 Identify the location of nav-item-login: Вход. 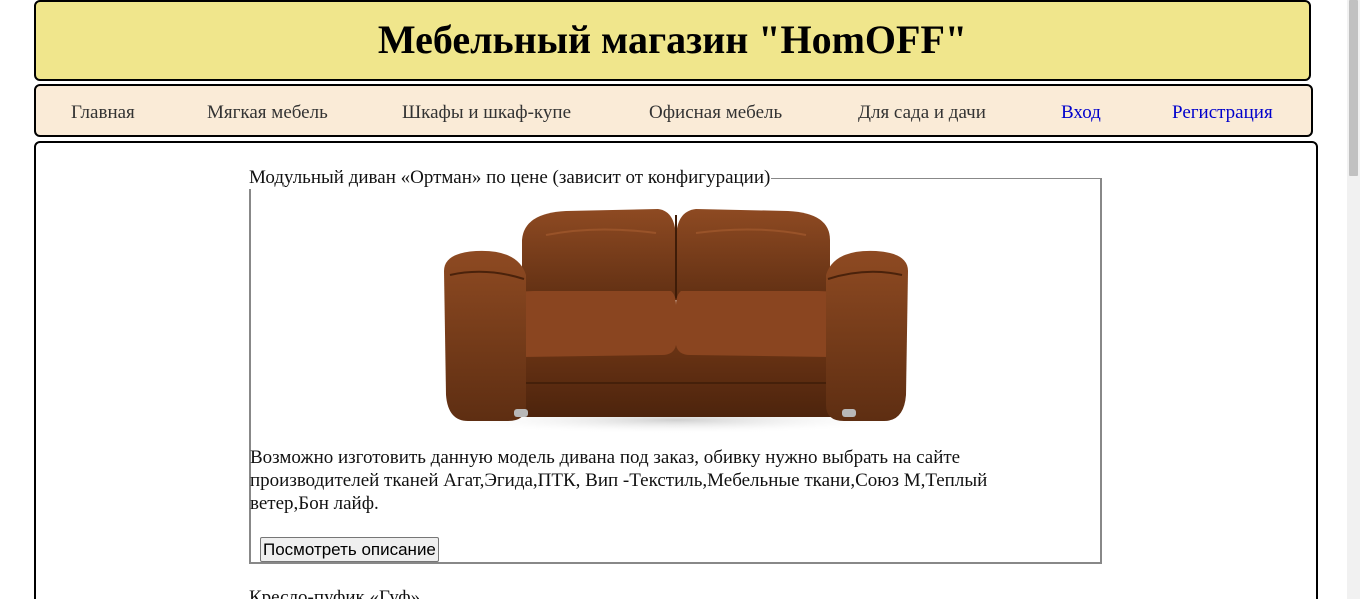
(1081, 113).